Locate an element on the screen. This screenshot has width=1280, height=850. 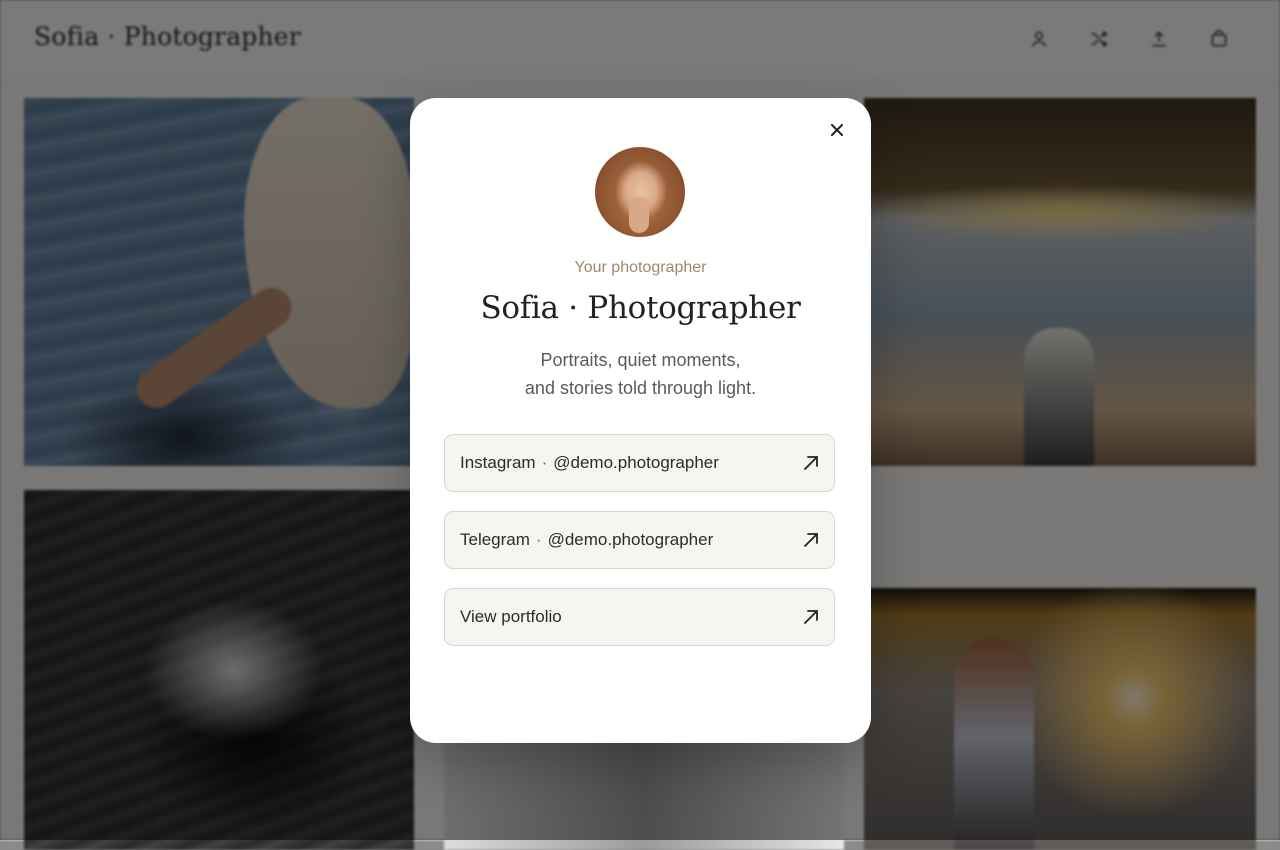
description-line: Portraits, quiet moments, is located at coordinates (640, 360).